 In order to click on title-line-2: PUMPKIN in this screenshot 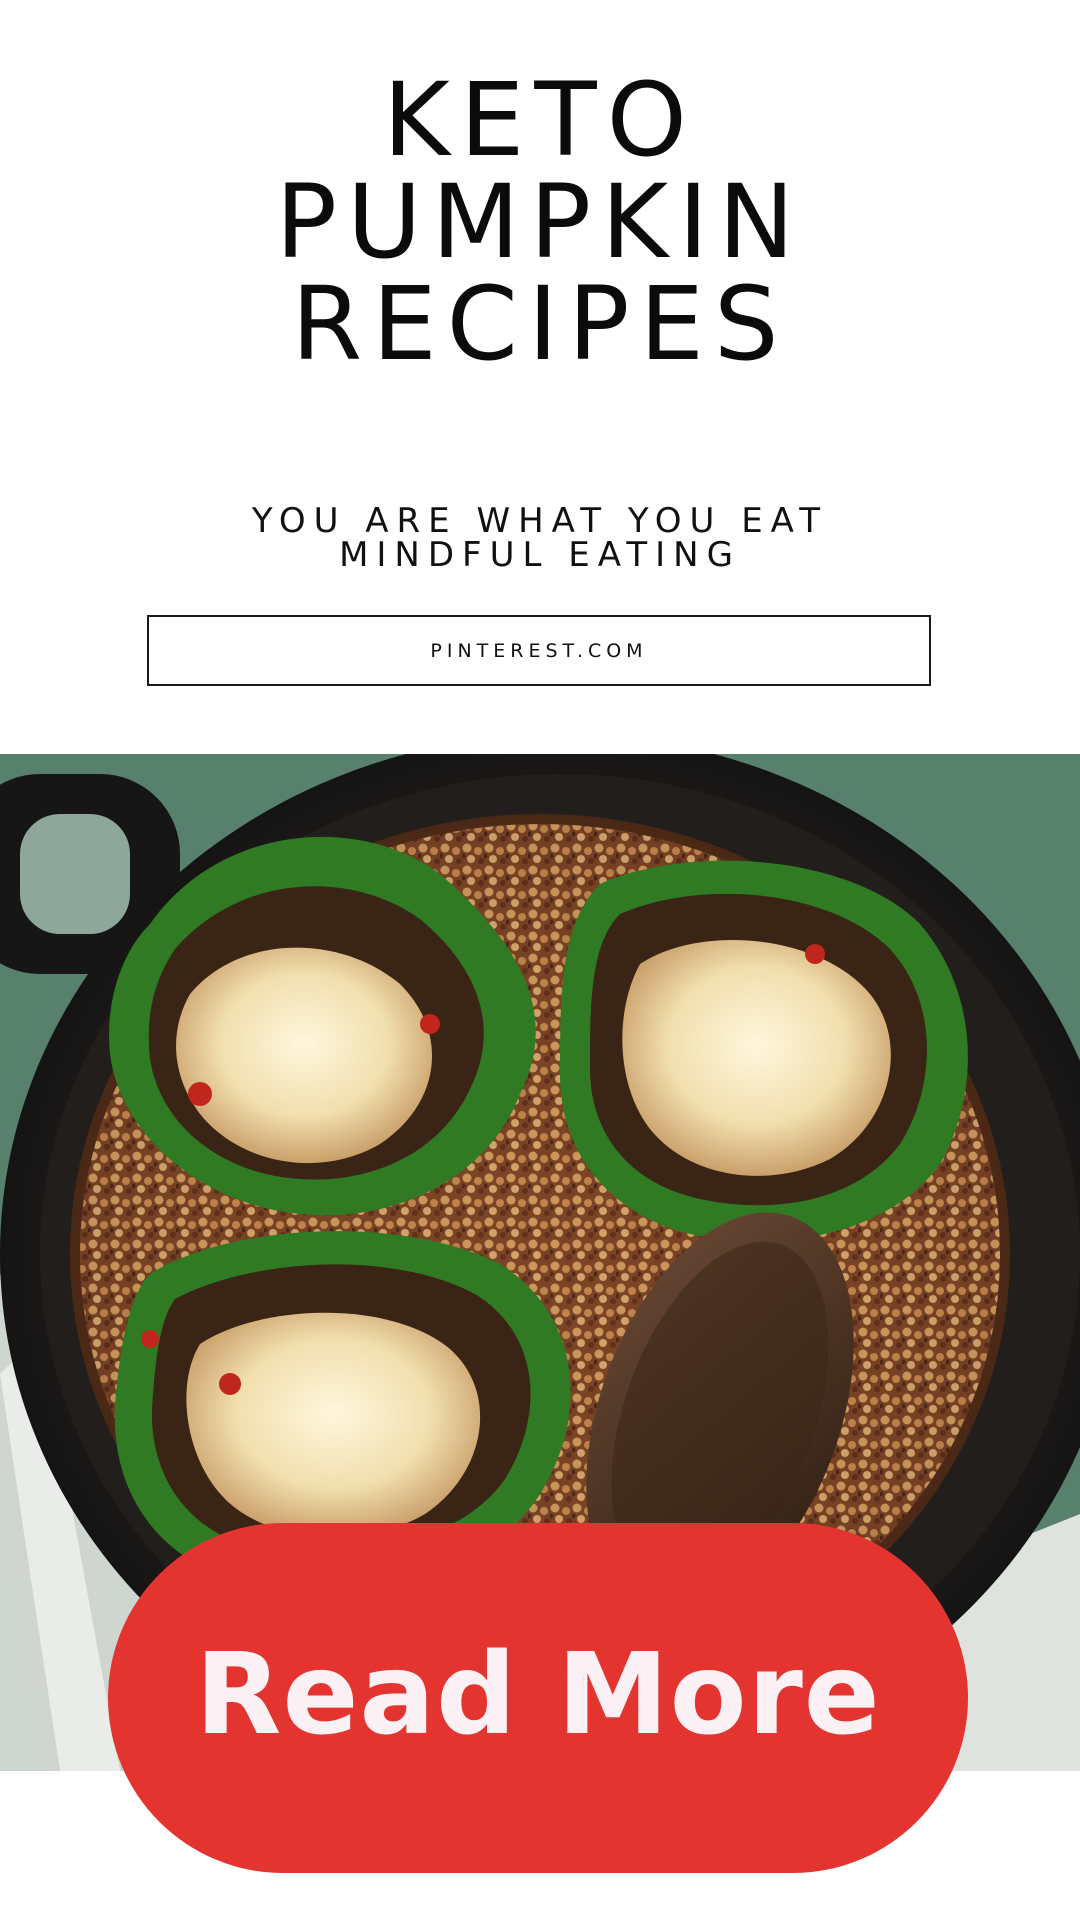, I will do `click(540, 222)`.